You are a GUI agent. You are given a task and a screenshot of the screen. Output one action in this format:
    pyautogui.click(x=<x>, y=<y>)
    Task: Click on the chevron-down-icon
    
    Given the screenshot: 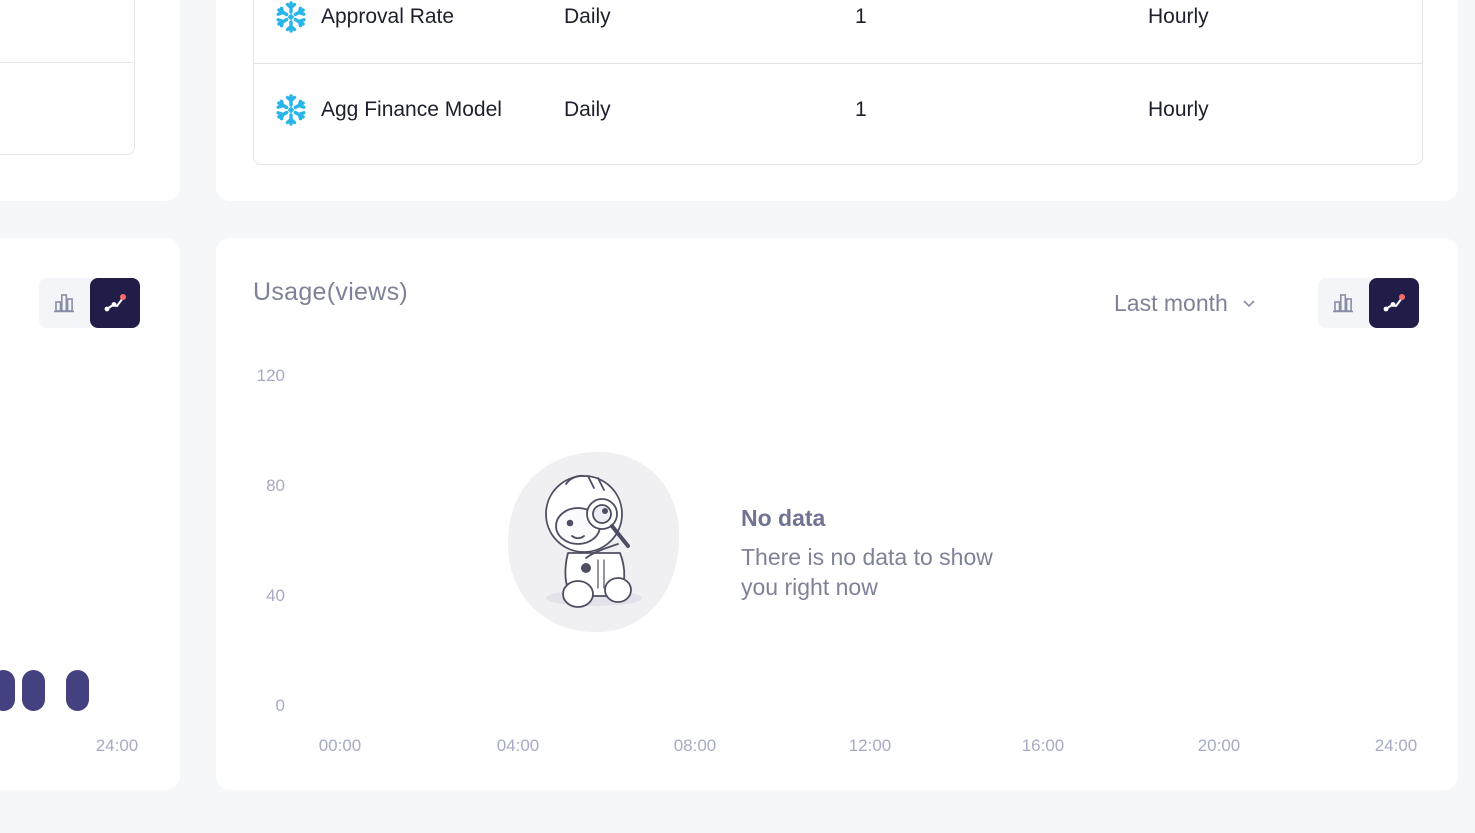 What is the action you would take?
    pyautogui.click(x=1249, y=304)
    